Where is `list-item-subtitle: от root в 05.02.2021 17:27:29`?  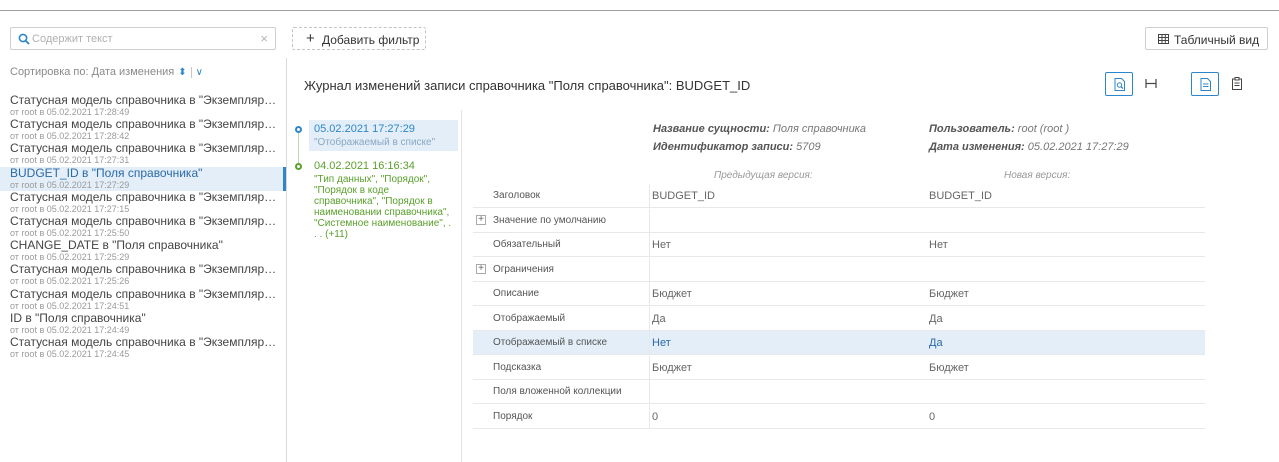
list-item-subtitle: от root в 05.02.2021 17:27:29 is located at coordinates (70, 184).